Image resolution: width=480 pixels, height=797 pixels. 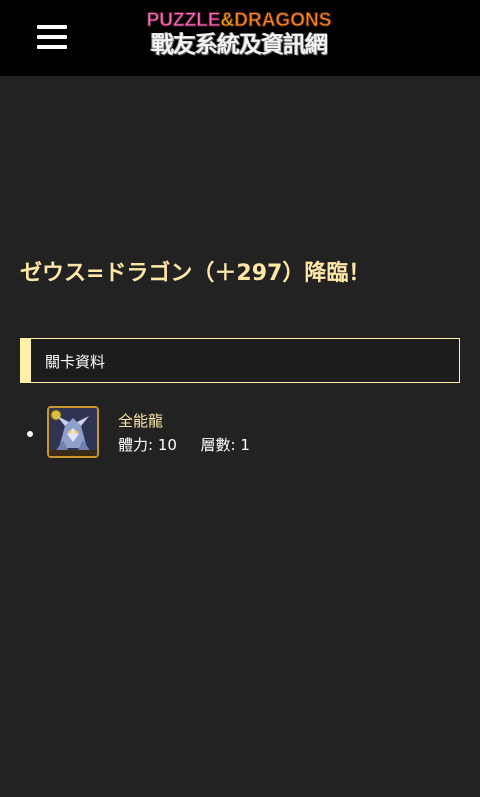 I want to click on stamina-label: 體力:, so click(x=136, y=445).